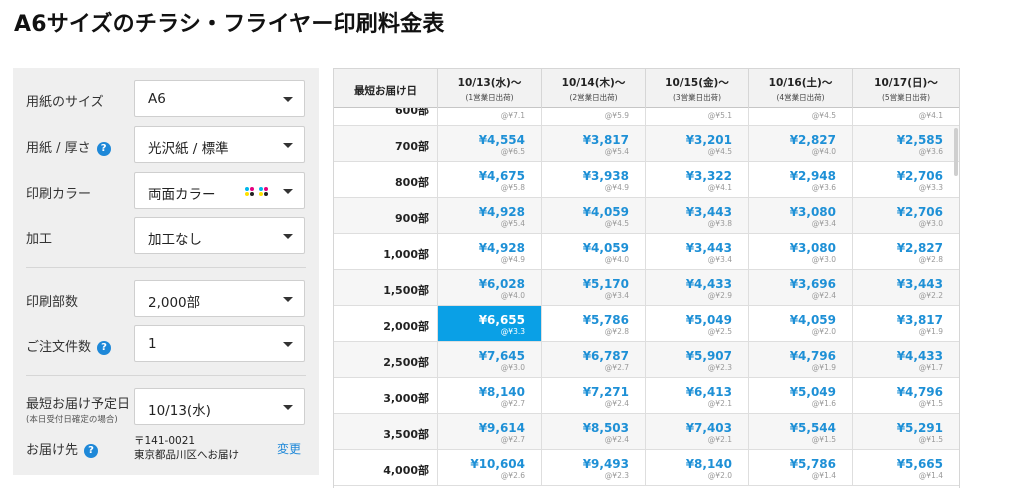 This screenshot has height=488, width=1024. Describe the element at coordinates (219, 298) in the screenshot. I see `quantity-select: 2,000部` at that location.